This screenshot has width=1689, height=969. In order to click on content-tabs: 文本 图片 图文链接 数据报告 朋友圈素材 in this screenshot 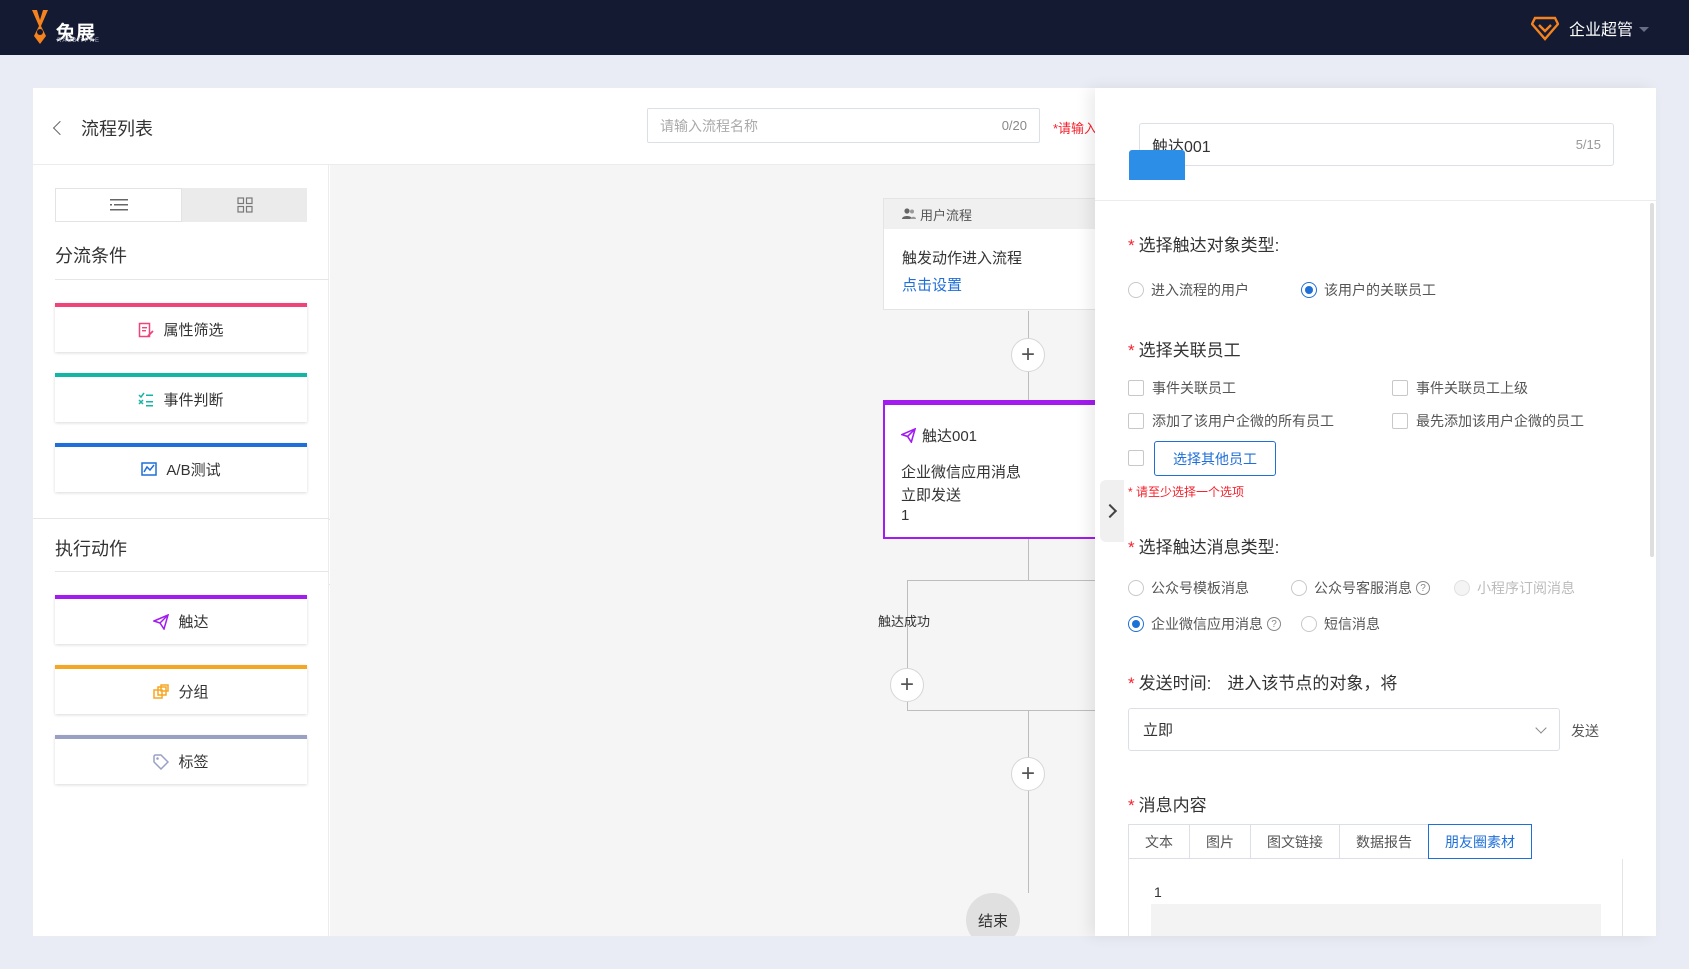, I will do `click(1330, 841)`.